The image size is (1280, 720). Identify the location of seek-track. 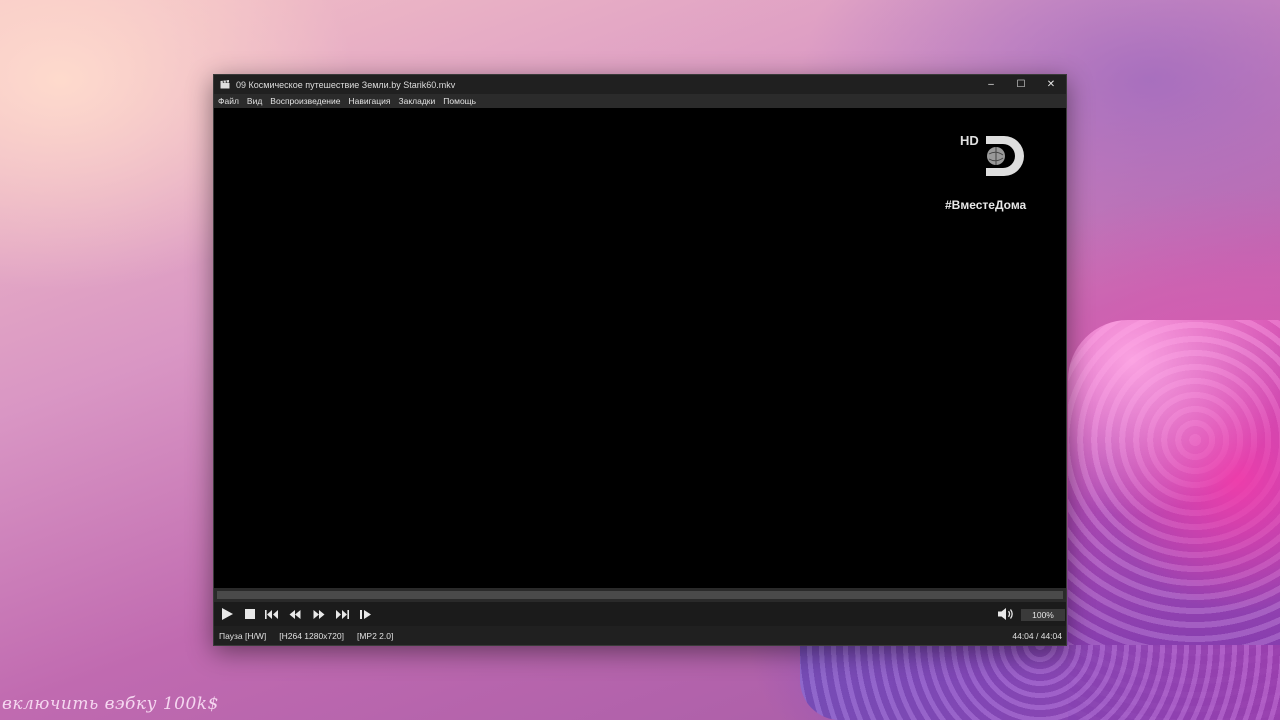
(640, 595).